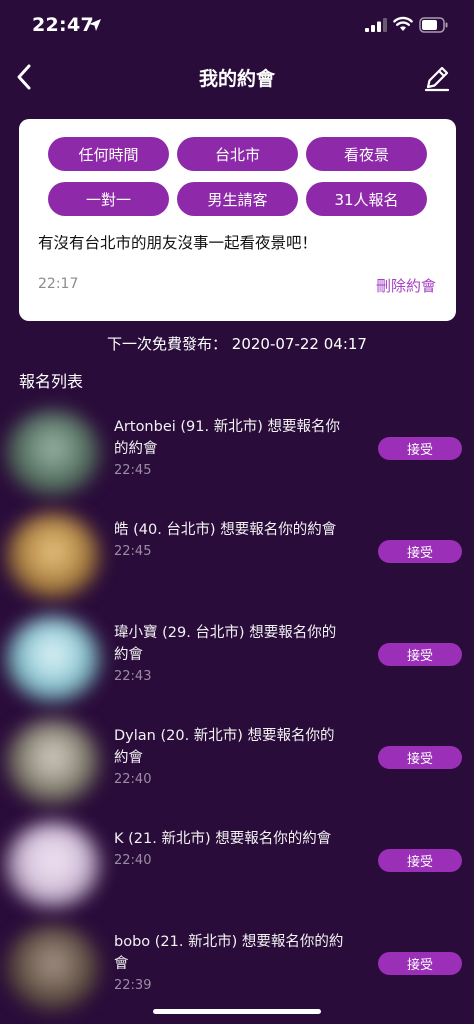 Image resolution: width=474 pixels, height=1024 pixels. I want to click on applicant-line-1: 瑋小寶 (29. 台北市) 想要報名你的, so click(225, 633).